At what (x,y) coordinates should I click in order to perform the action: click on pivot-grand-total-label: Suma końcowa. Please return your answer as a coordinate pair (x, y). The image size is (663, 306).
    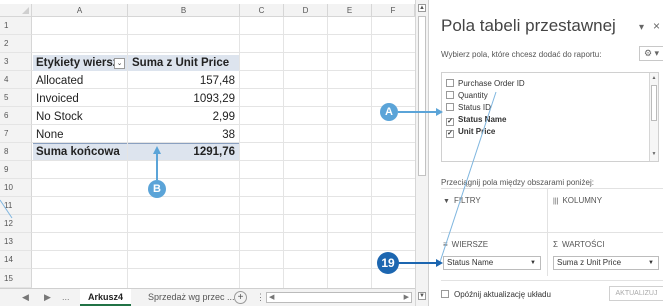
    Looking at the image, I should click on (80, 151).